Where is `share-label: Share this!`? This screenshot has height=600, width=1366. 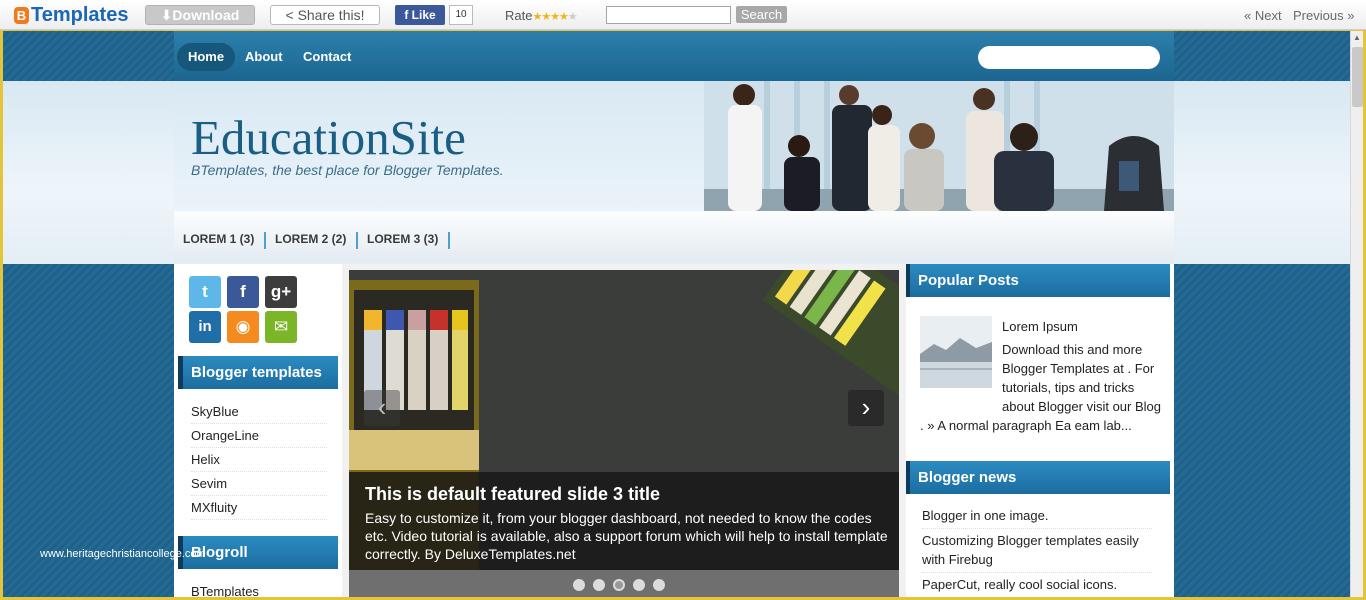 share-label: Share this! is located at coordinates (331, 15).